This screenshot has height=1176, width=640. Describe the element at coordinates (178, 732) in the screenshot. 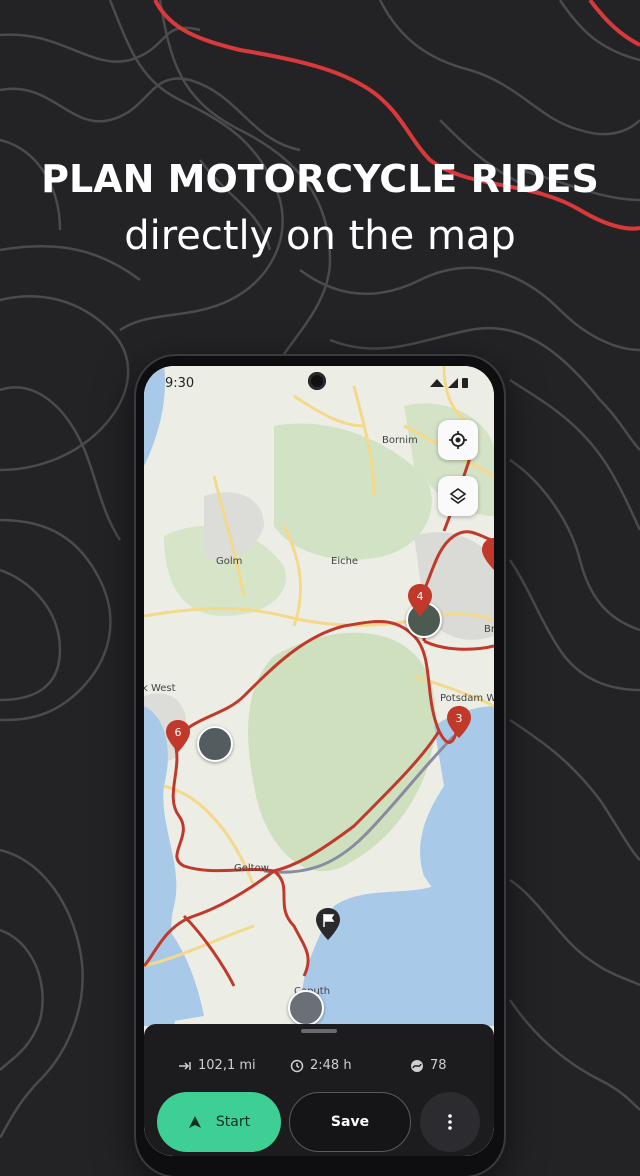

I see `waypoint-label: 6` at that location.